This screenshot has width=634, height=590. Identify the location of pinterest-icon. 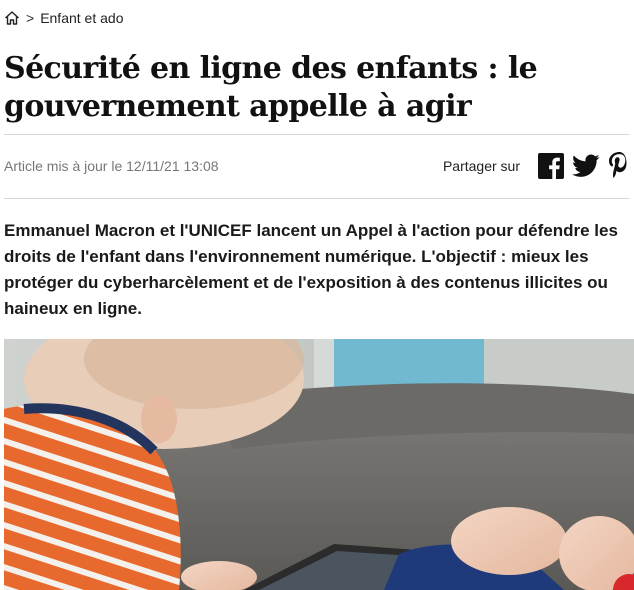
(619, 166).